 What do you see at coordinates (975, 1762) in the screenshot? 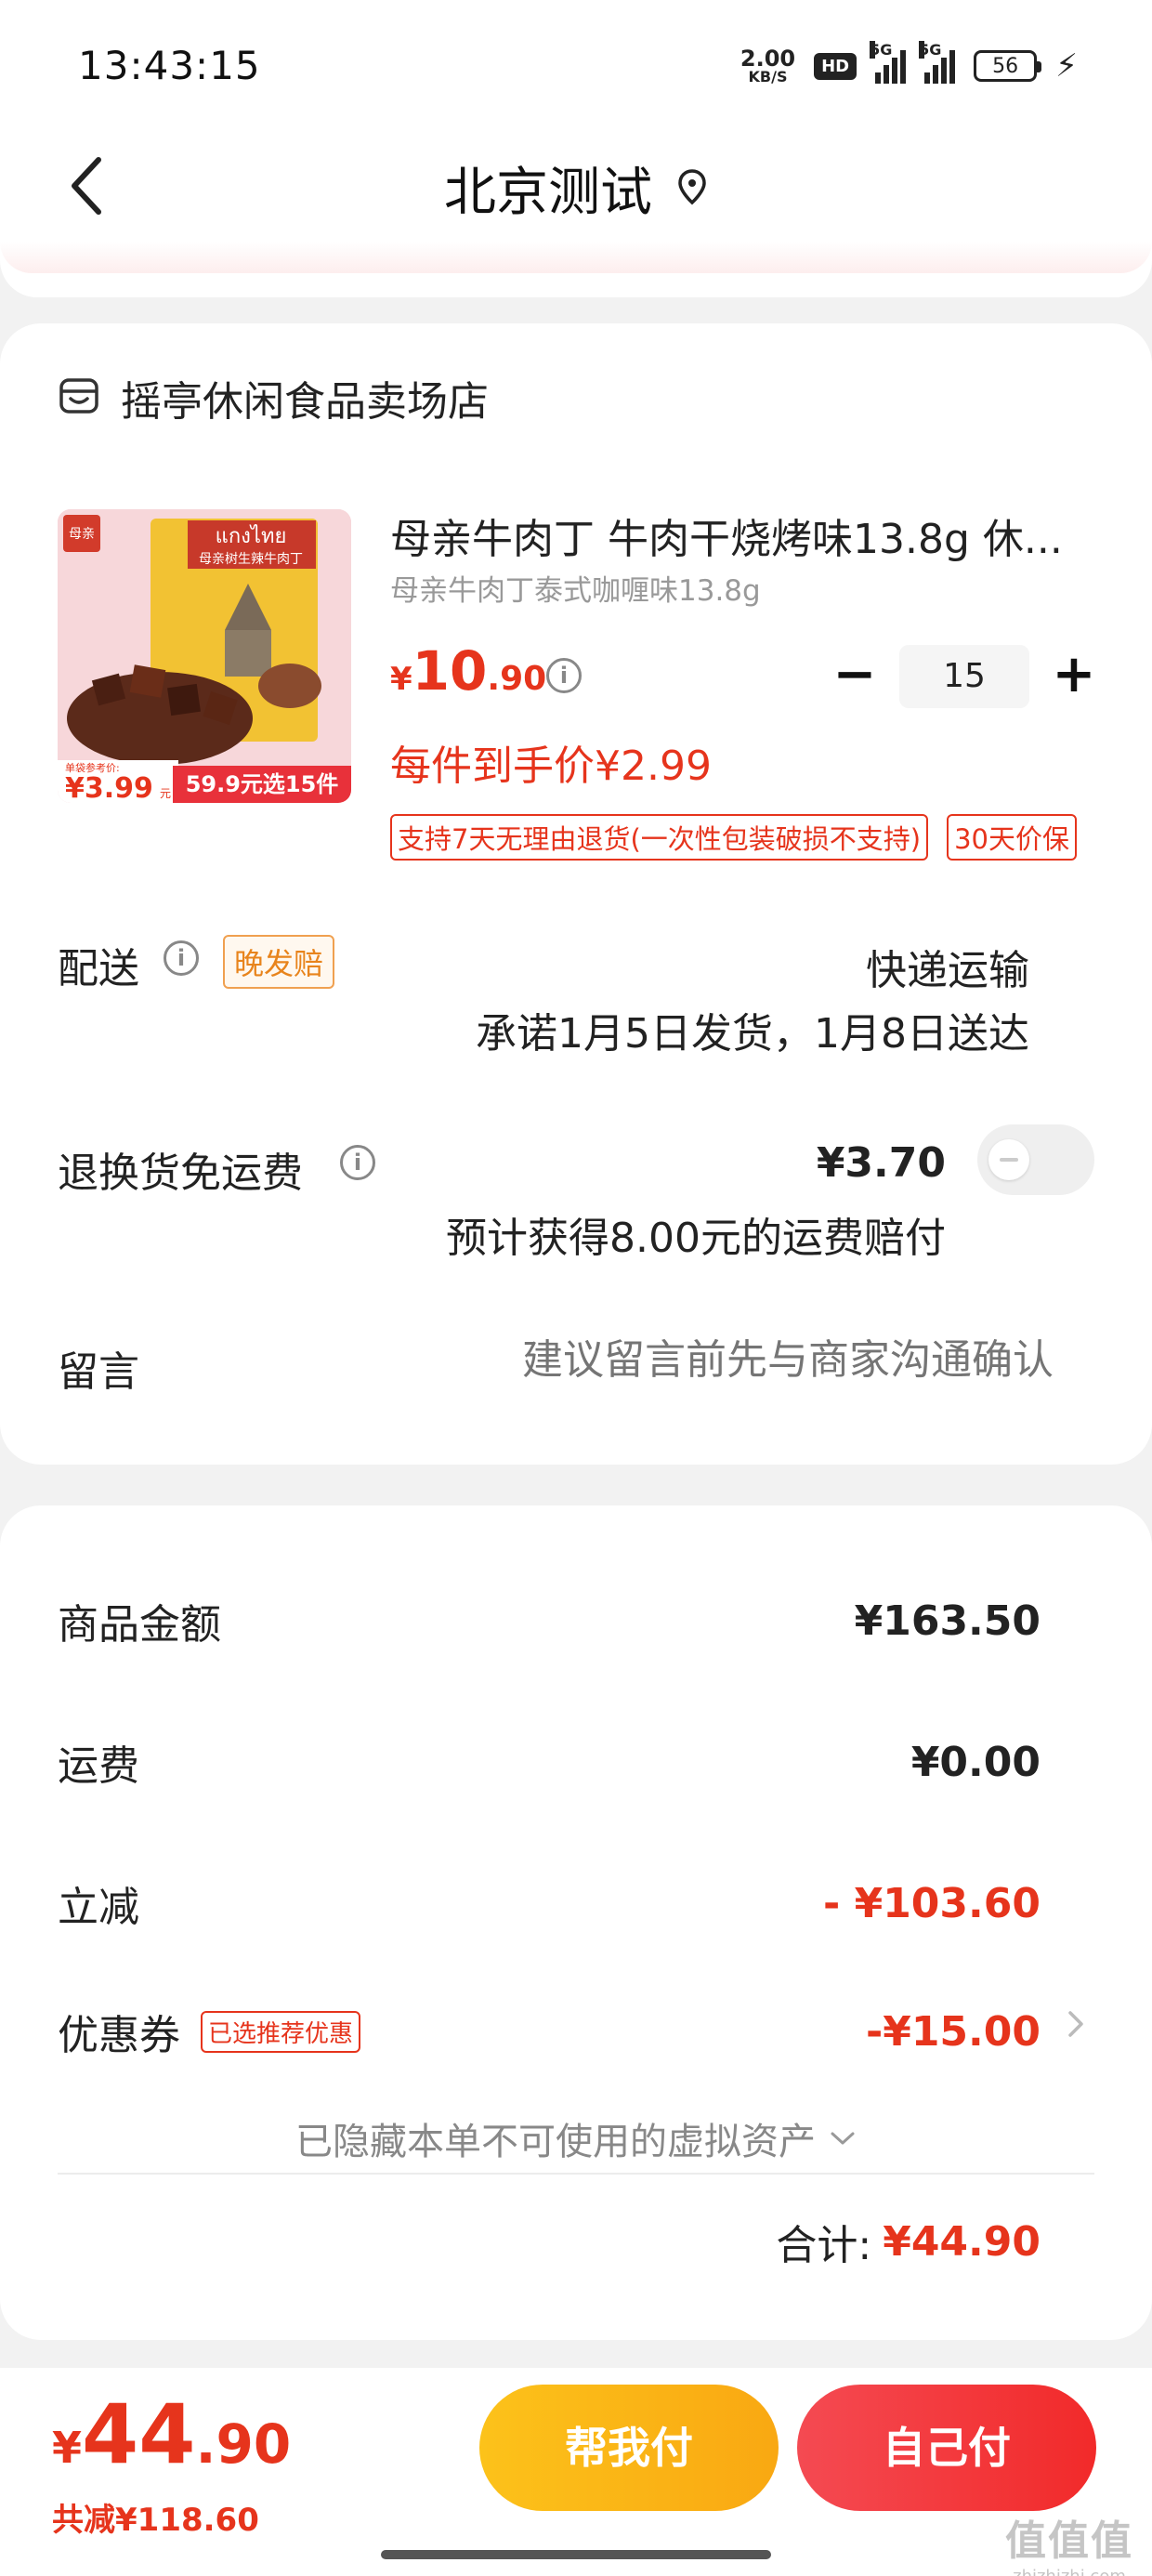
I see `shipping-value: ¥0.00` at bounding box center [975, 1762].